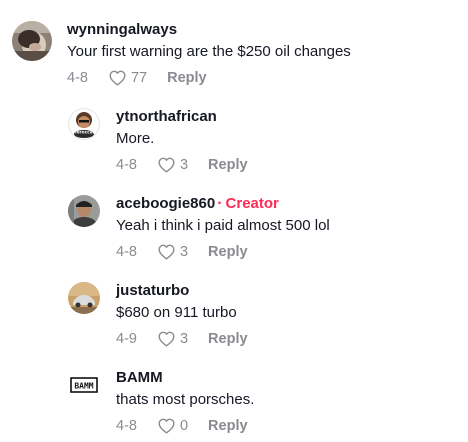  I want to click on user-avatar: Moroccan, so click(84, 124).